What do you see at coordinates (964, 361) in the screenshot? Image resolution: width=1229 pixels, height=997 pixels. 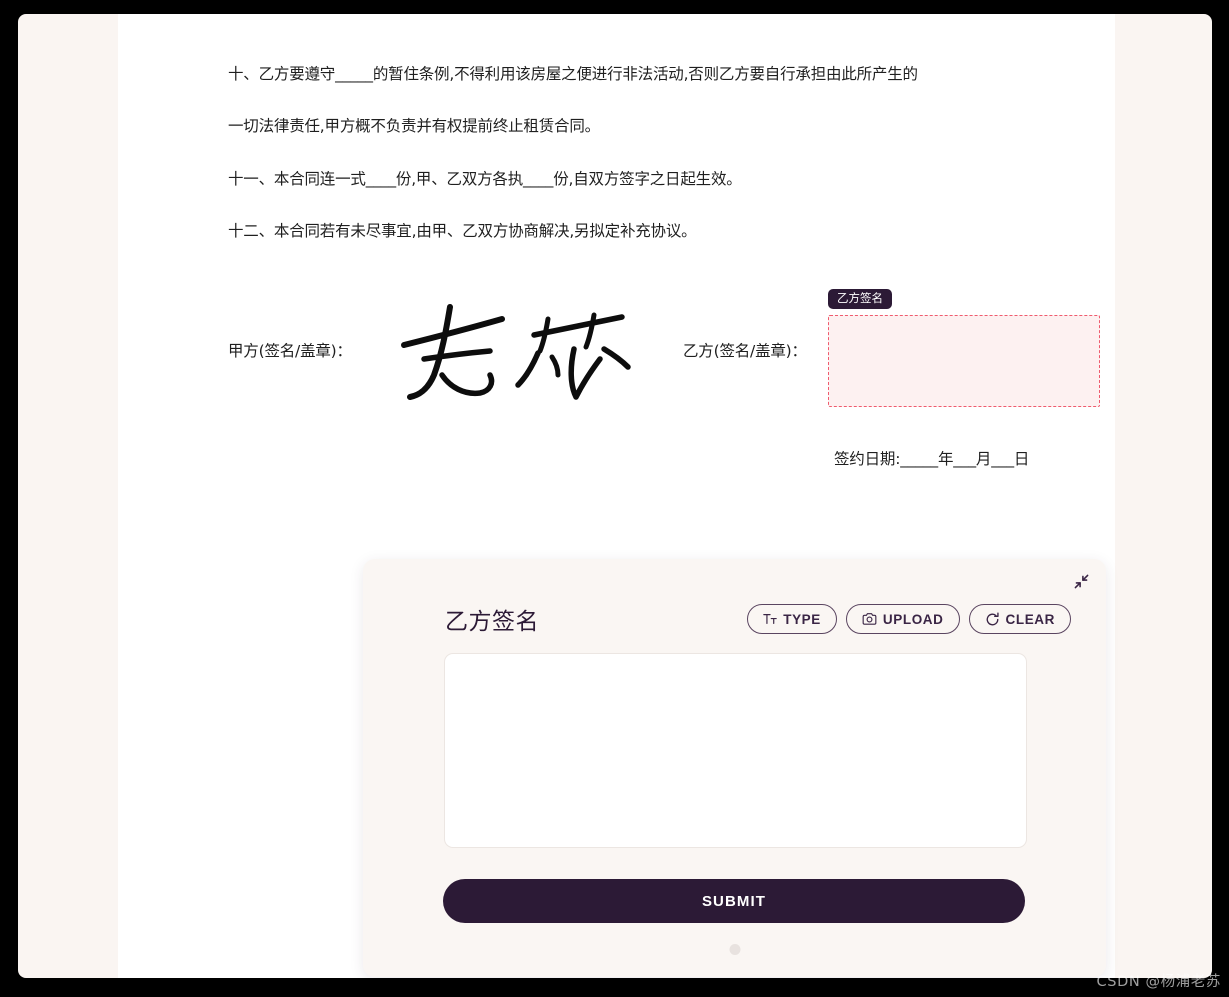 I see `party-b-signature-dropzone` at bounding box center [964, 361].